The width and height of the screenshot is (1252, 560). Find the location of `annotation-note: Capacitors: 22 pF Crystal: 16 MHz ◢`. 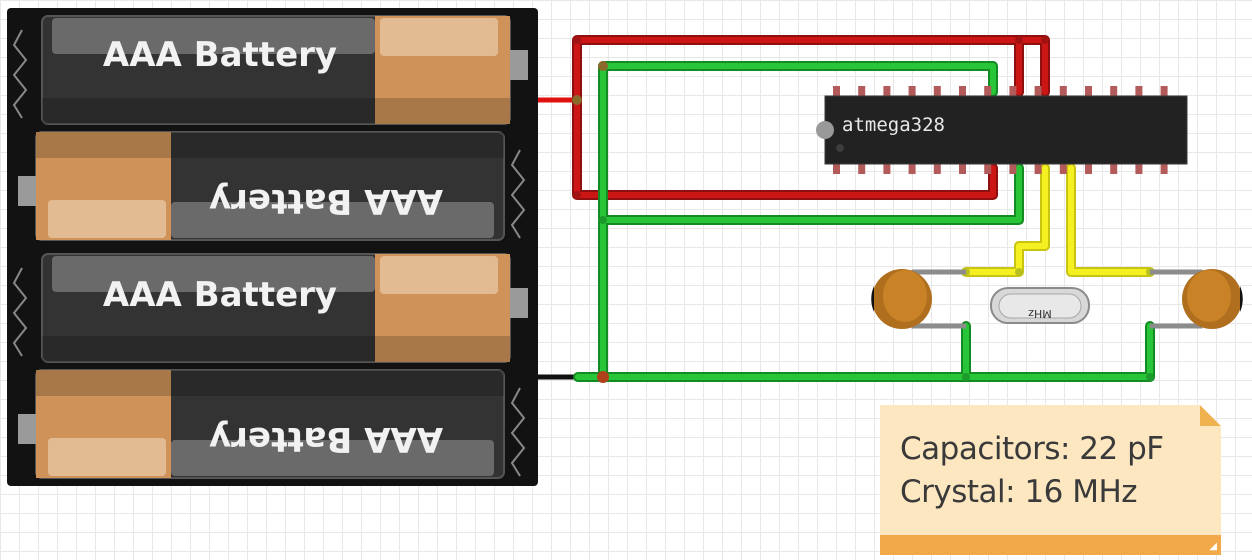

annotation-note: Capacitors: 22 pF Crystal: 16 MHz ◢ is located at coordinates (1050, 480).